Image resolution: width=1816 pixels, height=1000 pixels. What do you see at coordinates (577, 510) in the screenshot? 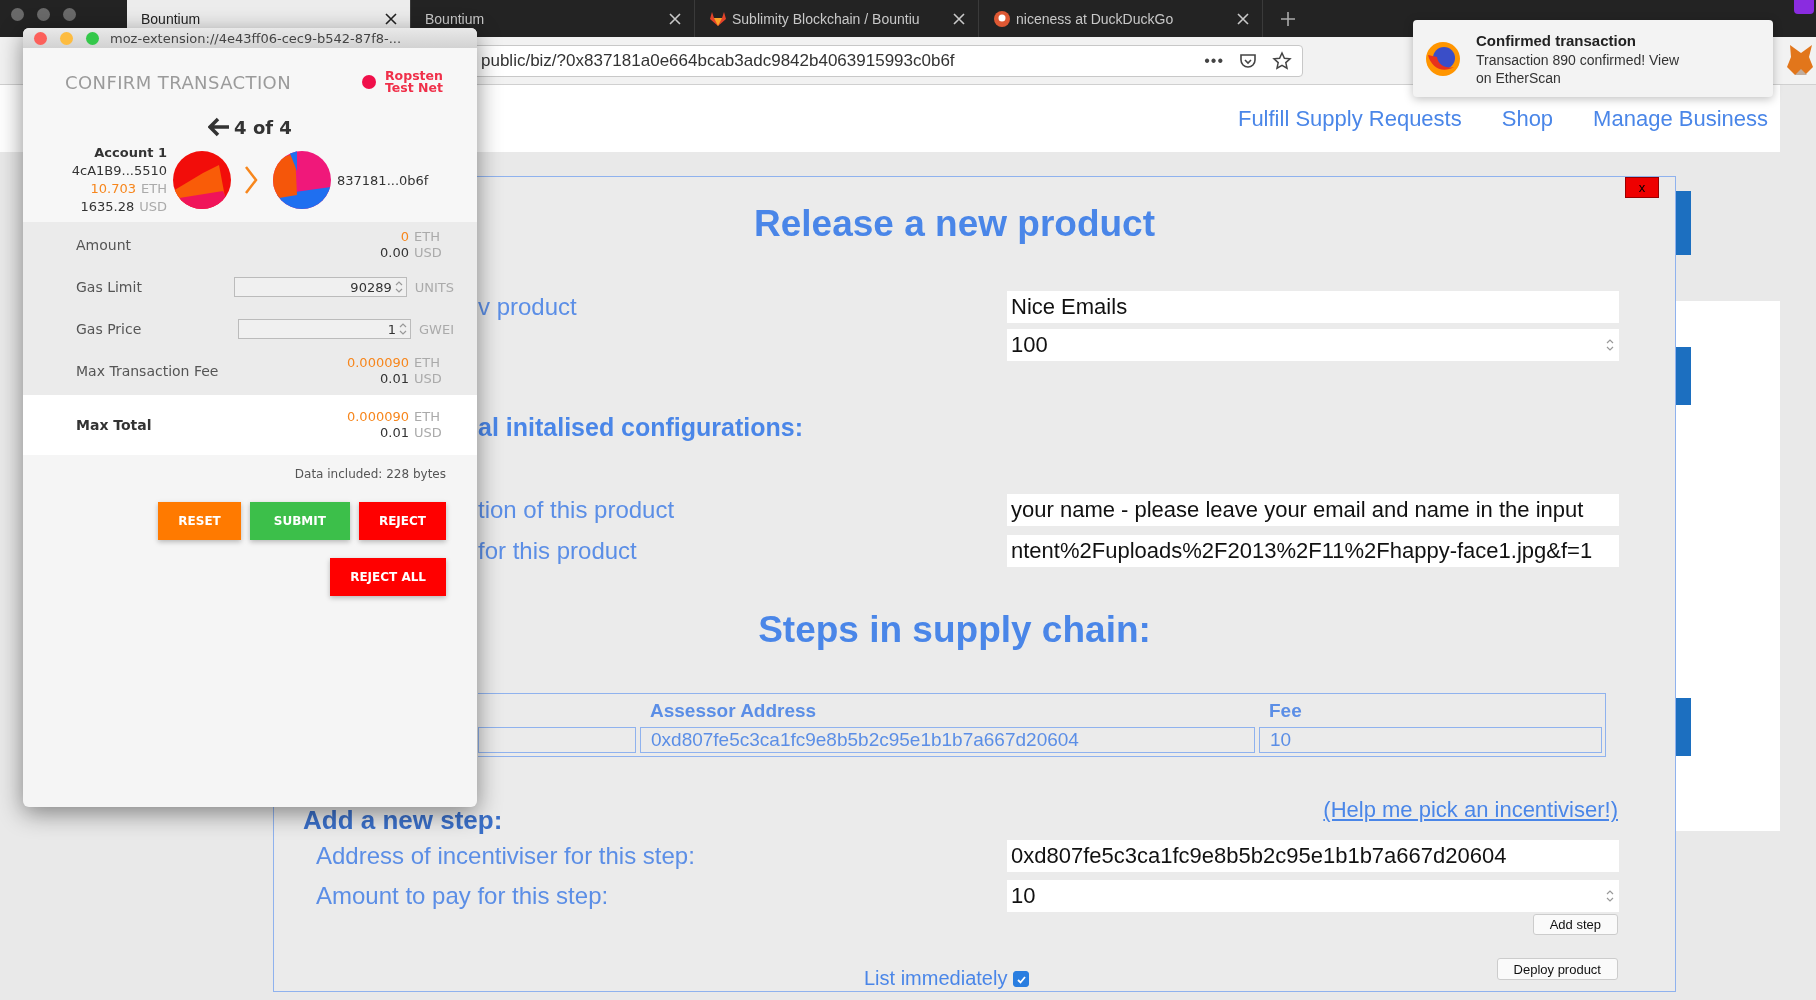
I see `field-label: tion of this product` at bounding box center [577, 510].